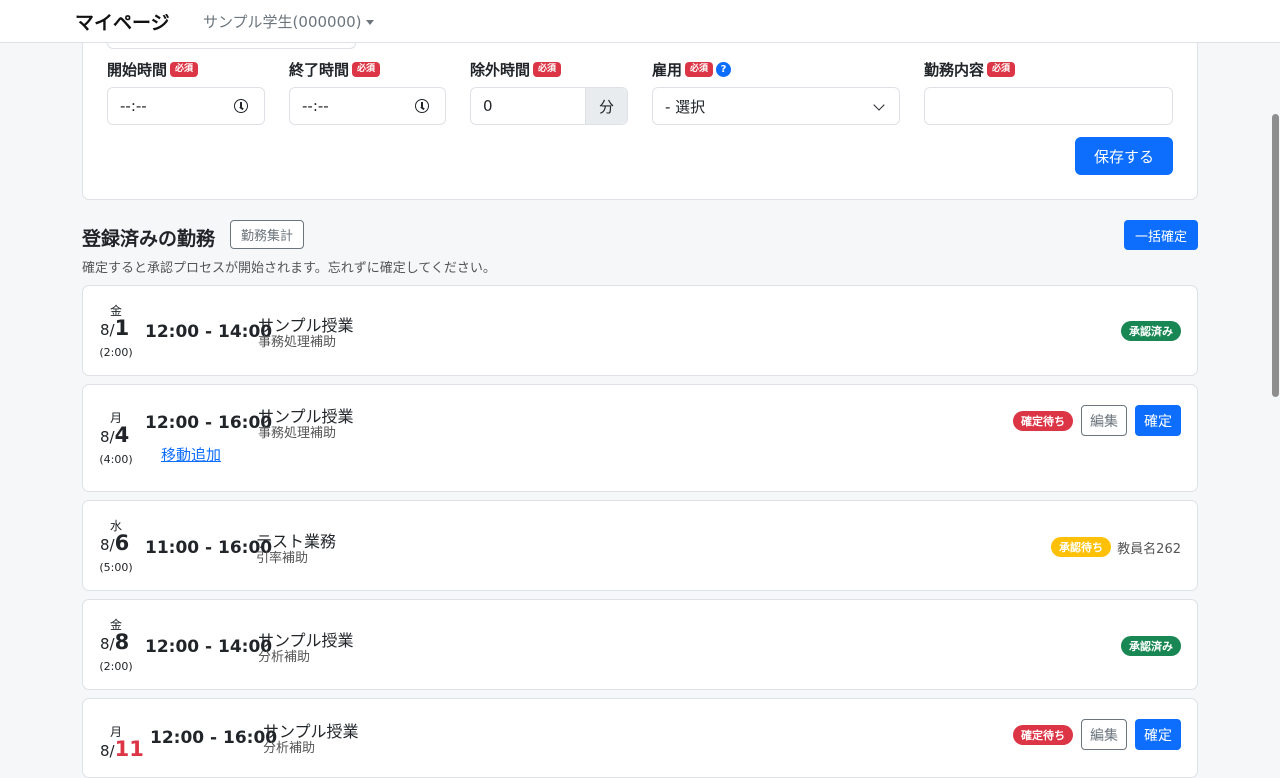 Image resolution: width=1280 pixels, height=778 pixels. I want to click on entry-date: 8/4, so click(115, 435).